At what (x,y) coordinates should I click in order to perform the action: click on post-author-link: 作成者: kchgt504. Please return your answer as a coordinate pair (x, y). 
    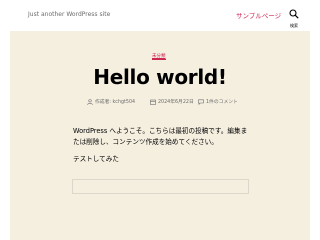
    Looking at the image, I should click on (115, 101).